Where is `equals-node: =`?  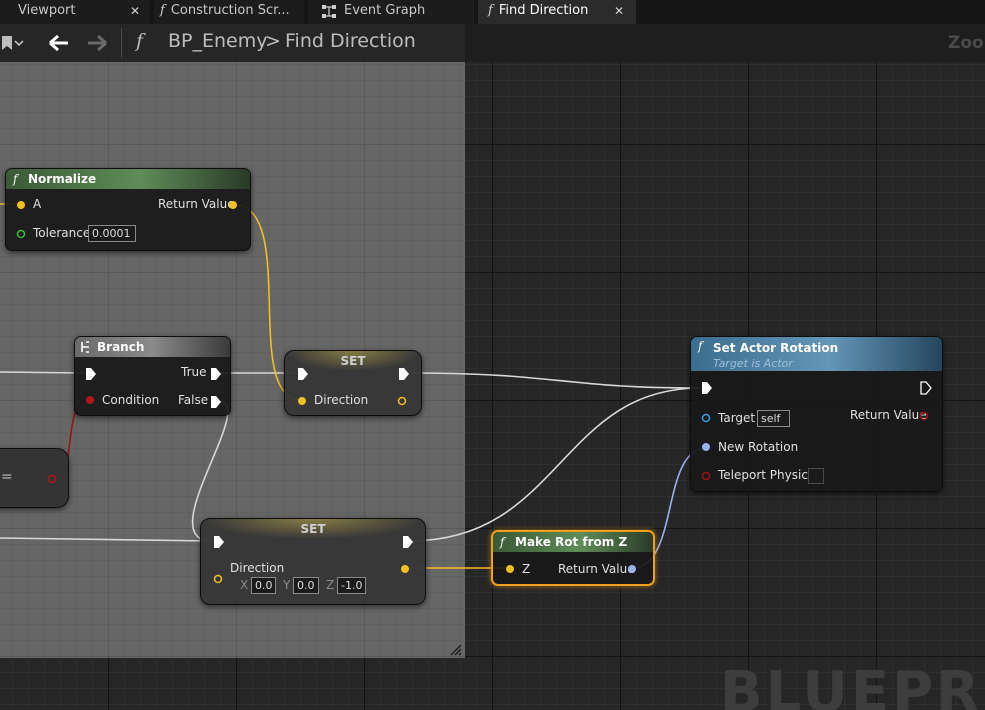
equals-node: = is located at coordinates (34, 478).